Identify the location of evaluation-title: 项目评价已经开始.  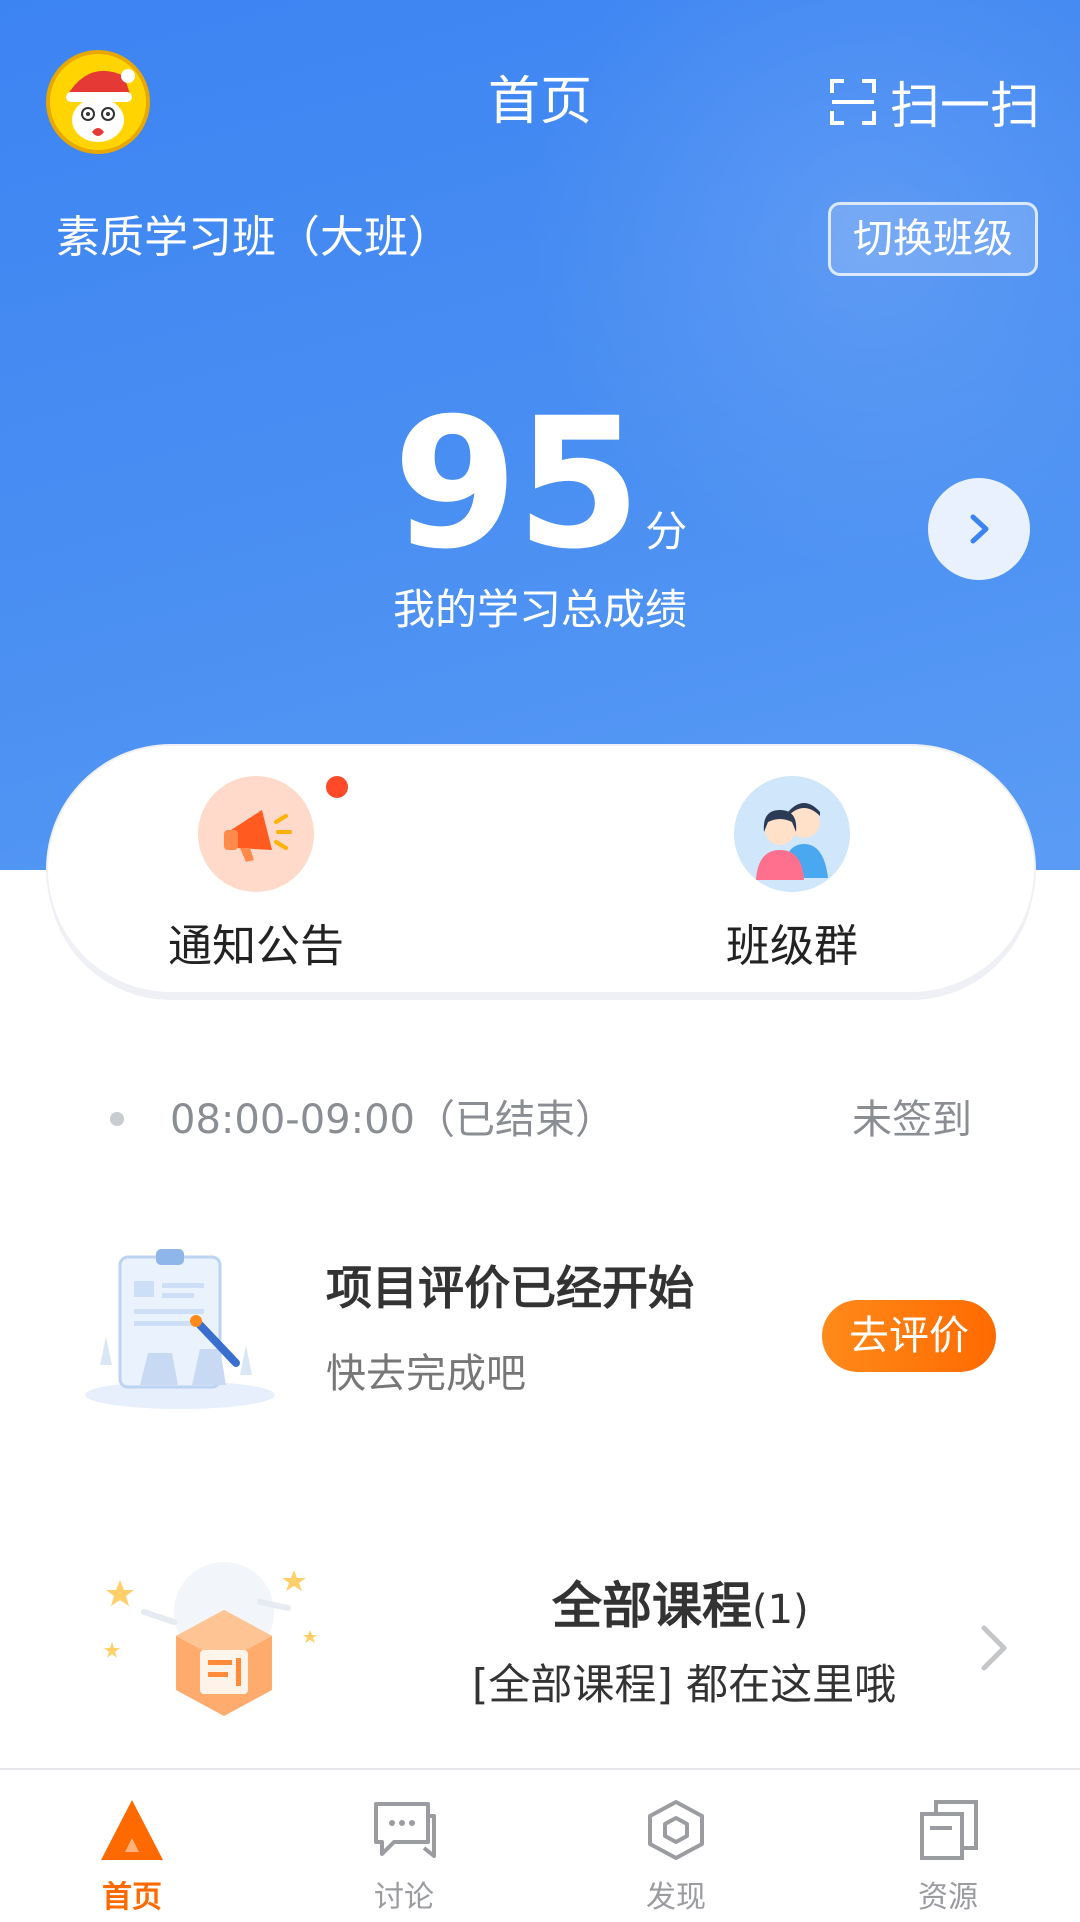
(510, 1288).